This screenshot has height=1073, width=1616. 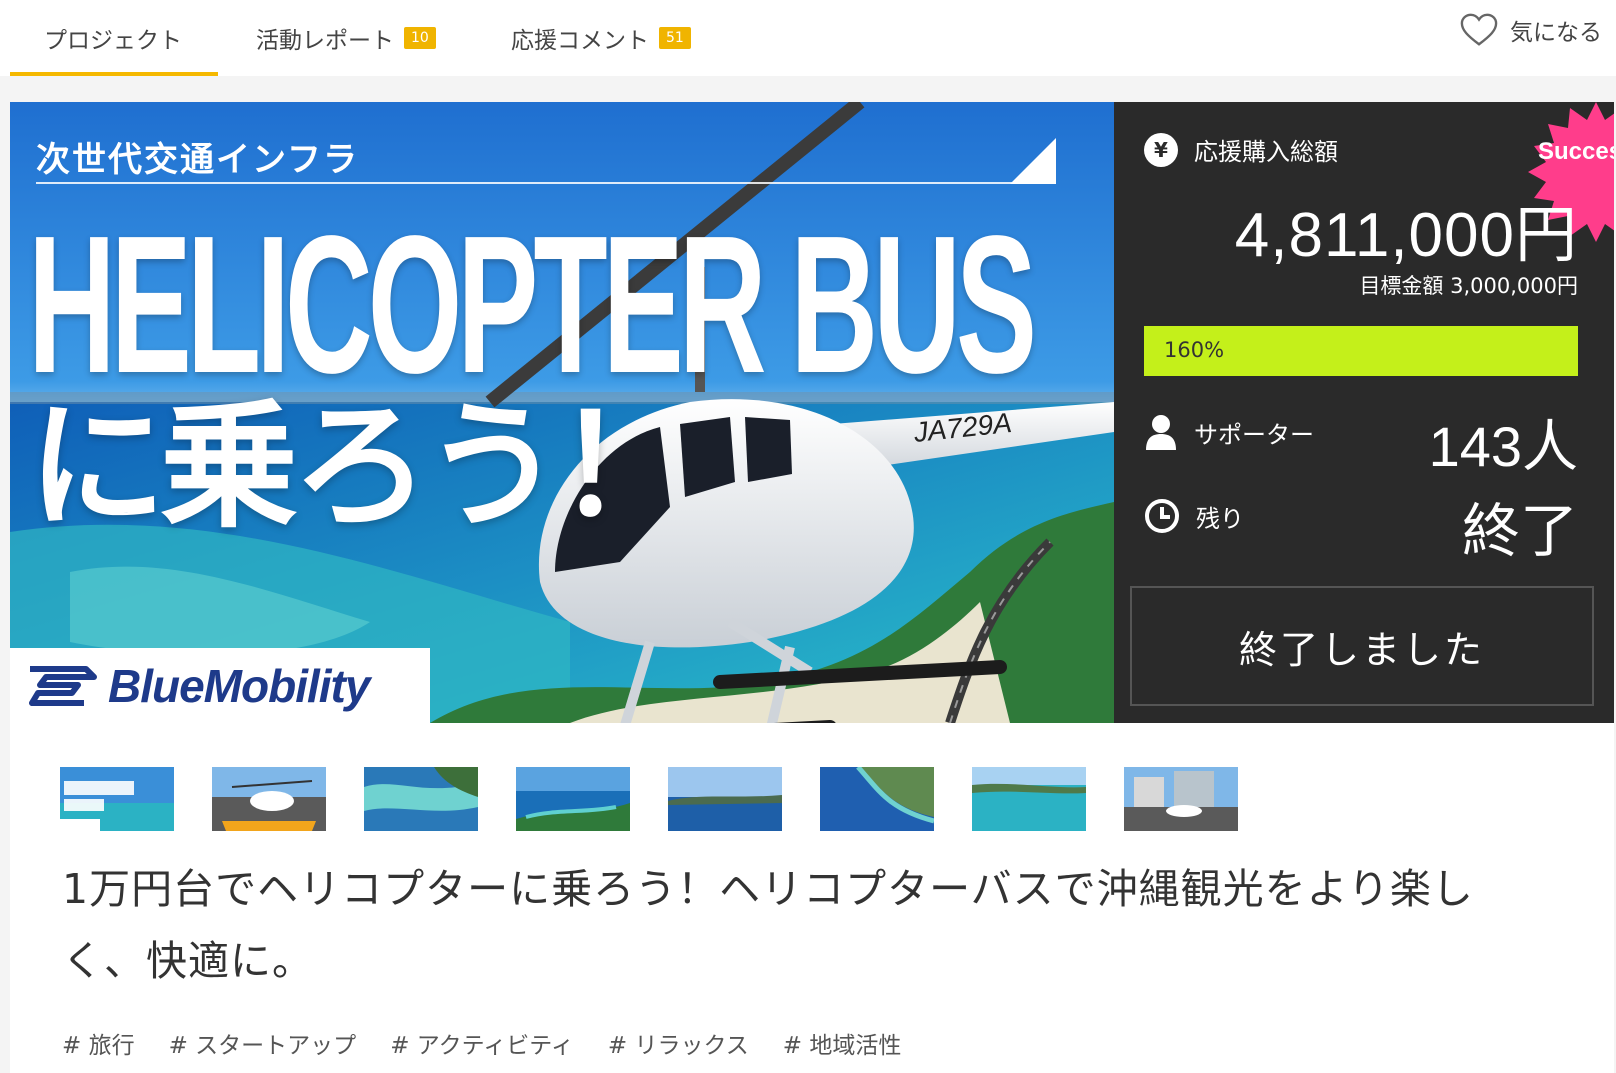 What do you see at coordinates (1362, 646) in the screenshot?
I see `project-ended-button: 終了しました` at bounding box center [1362, 646].